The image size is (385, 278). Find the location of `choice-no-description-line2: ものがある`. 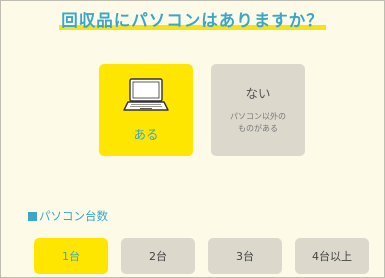

choice-no-description-line2: ものがある is located at coordinates (258, 128).